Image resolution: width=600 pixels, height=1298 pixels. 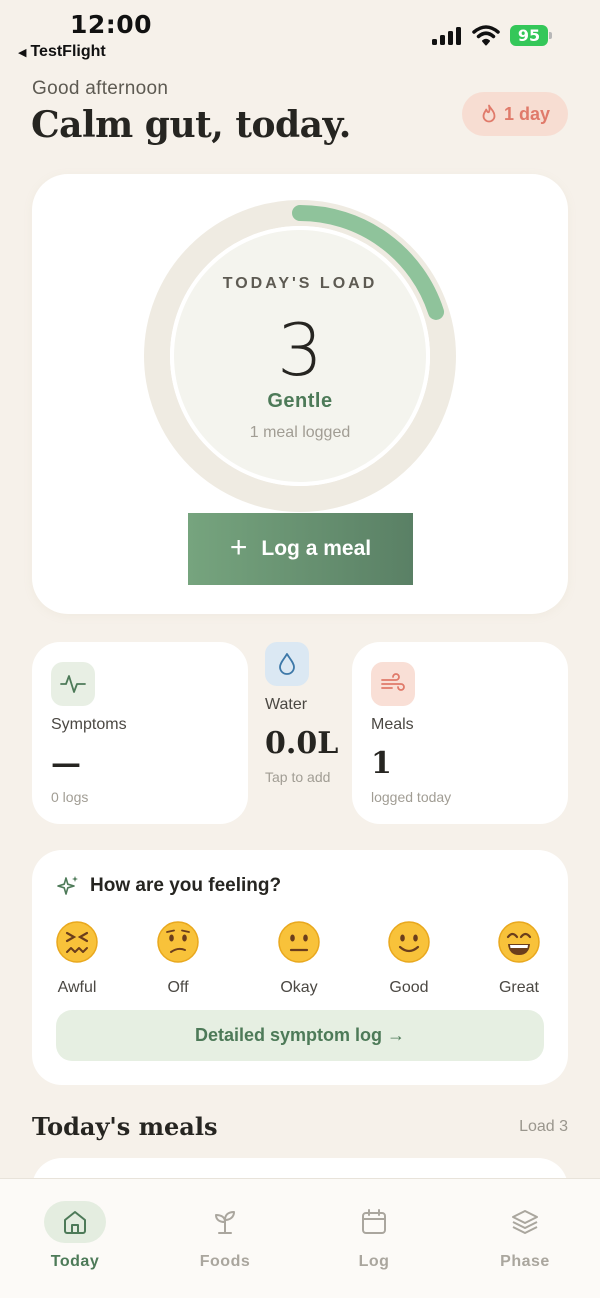 I want to click on calendar-icon, so click(x=374, y=1221).